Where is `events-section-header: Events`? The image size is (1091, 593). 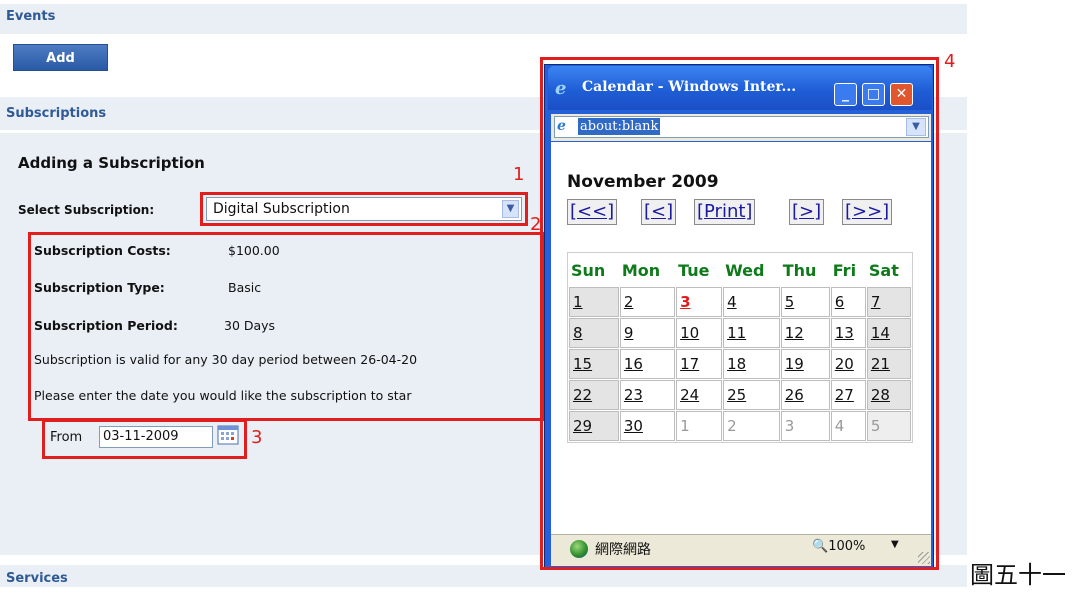
events-section-header: Events is located at coordinates (483, 19).